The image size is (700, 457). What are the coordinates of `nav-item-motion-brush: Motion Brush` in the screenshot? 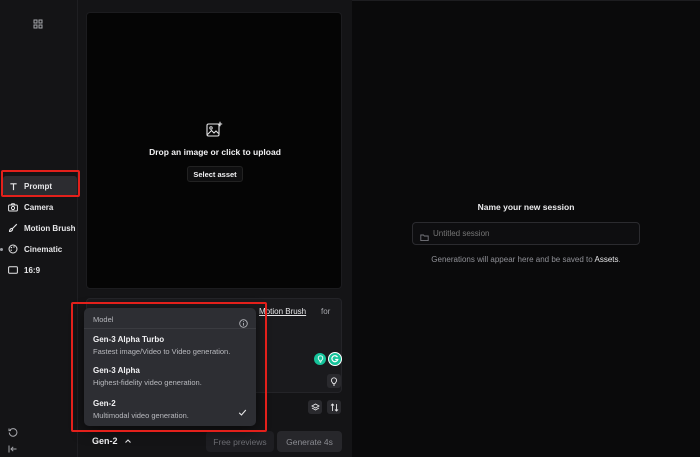 It's located at (39, 228).